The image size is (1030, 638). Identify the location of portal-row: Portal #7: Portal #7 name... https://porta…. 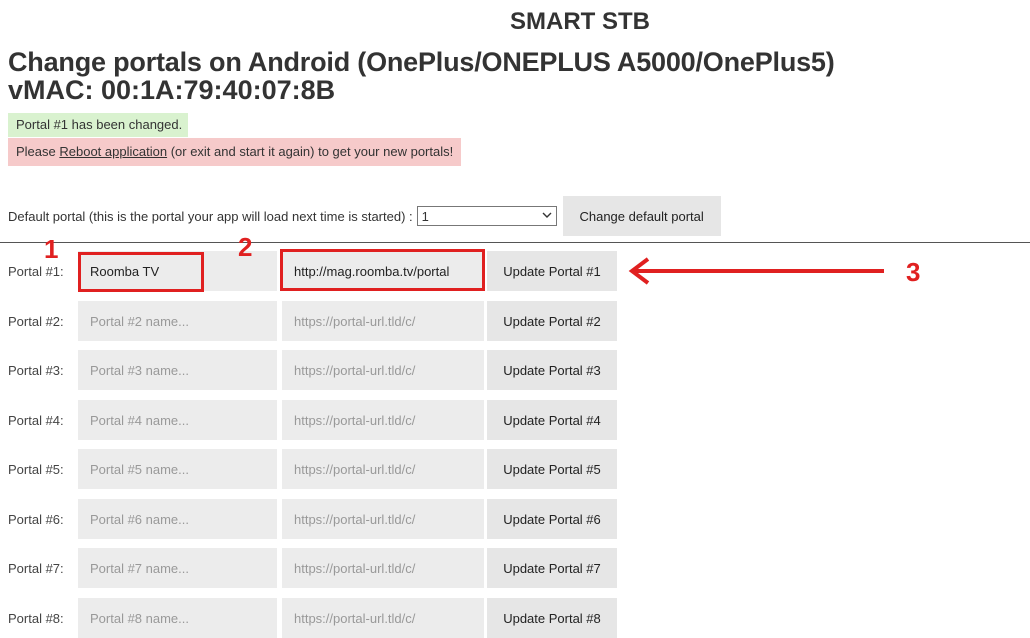
(312, 568).